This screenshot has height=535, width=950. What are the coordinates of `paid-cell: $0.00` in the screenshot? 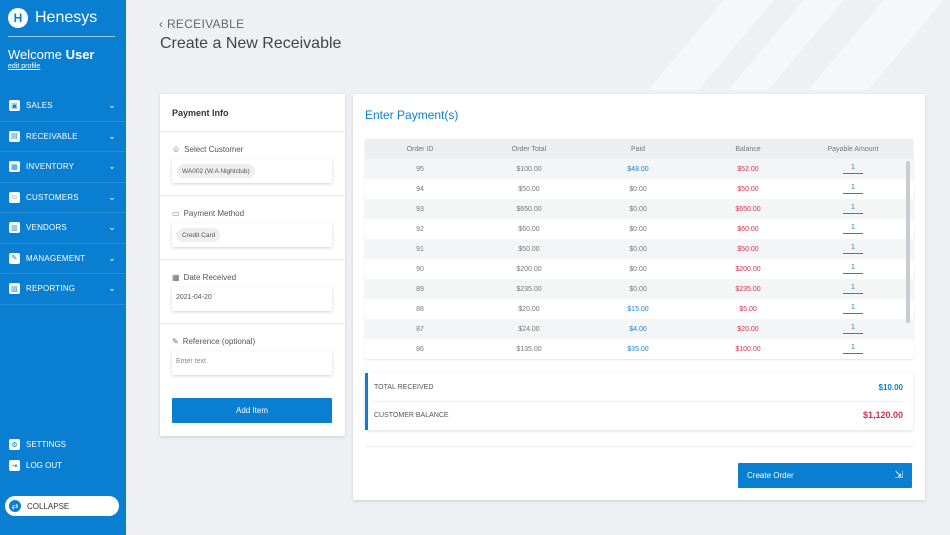 It's located at (638, 229).